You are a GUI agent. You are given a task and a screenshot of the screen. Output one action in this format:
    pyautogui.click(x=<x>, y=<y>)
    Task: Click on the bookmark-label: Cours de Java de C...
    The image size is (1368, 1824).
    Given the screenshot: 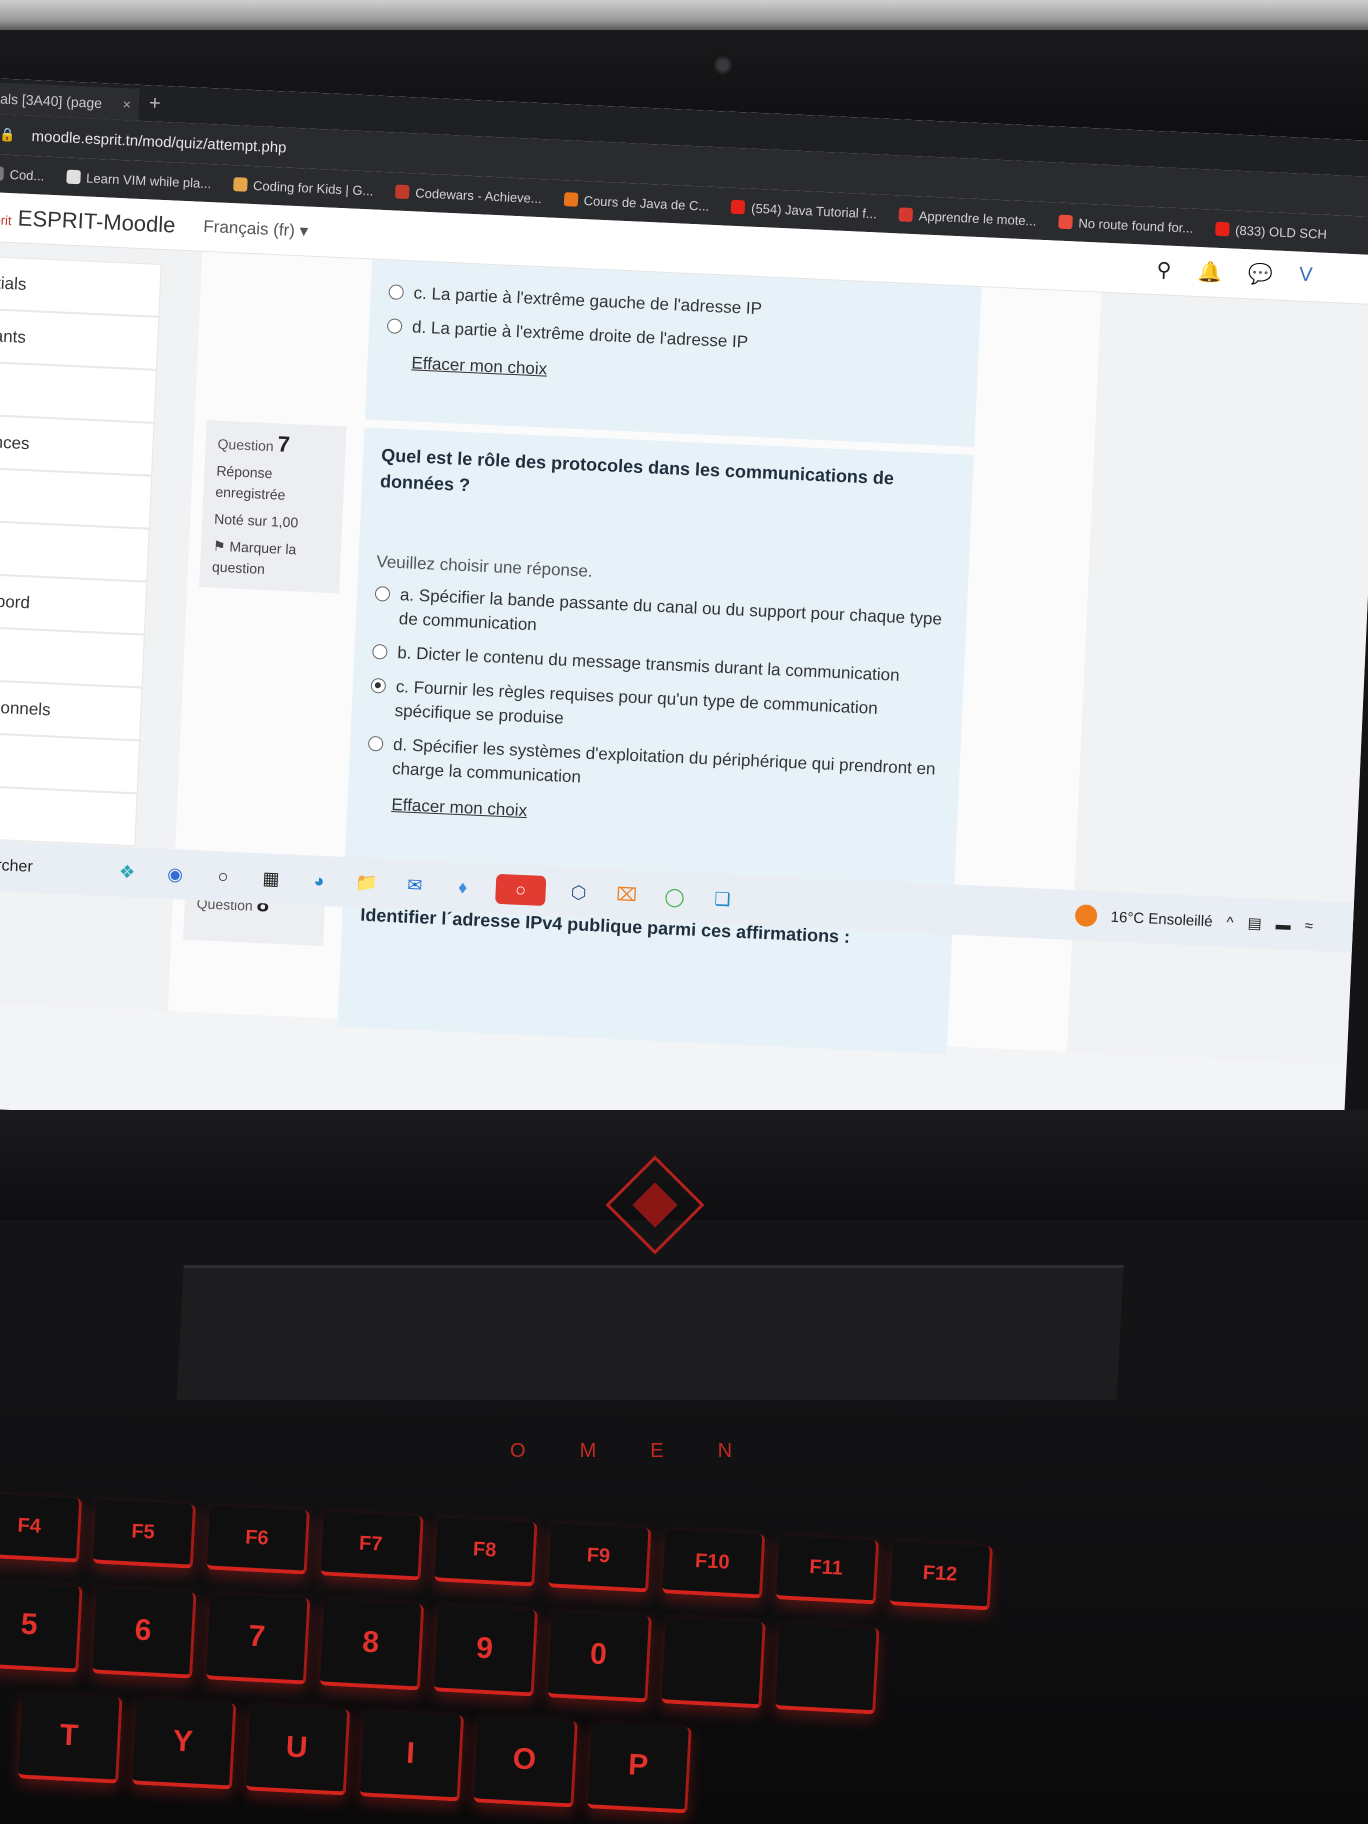 What is the action you would take?
    pyautogui.click(x=646, y=203)
    